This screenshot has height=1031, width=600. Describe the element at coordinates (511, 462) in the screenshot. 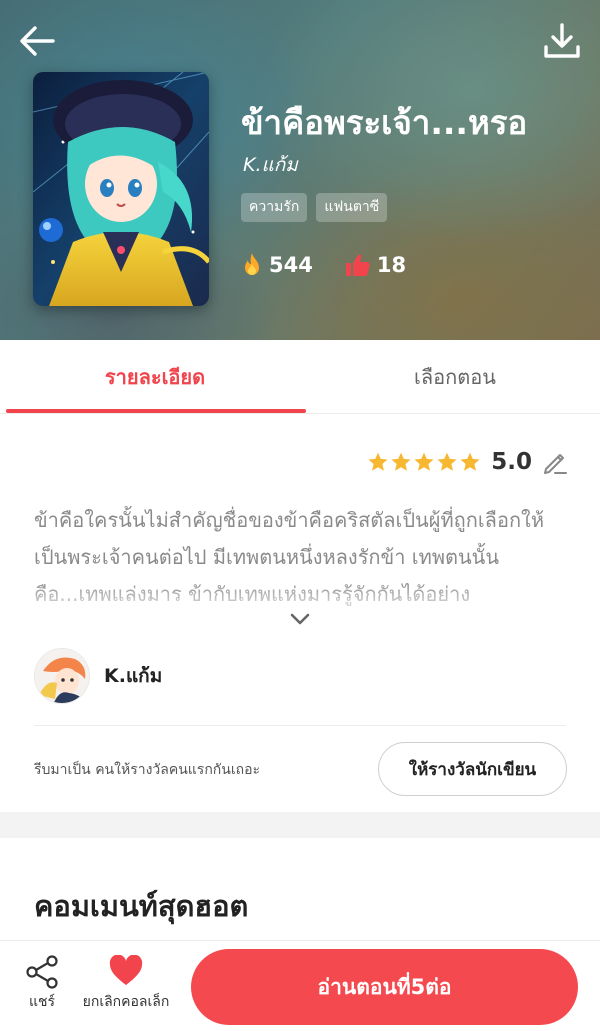

I see `rating-value: 5.0` at that location.